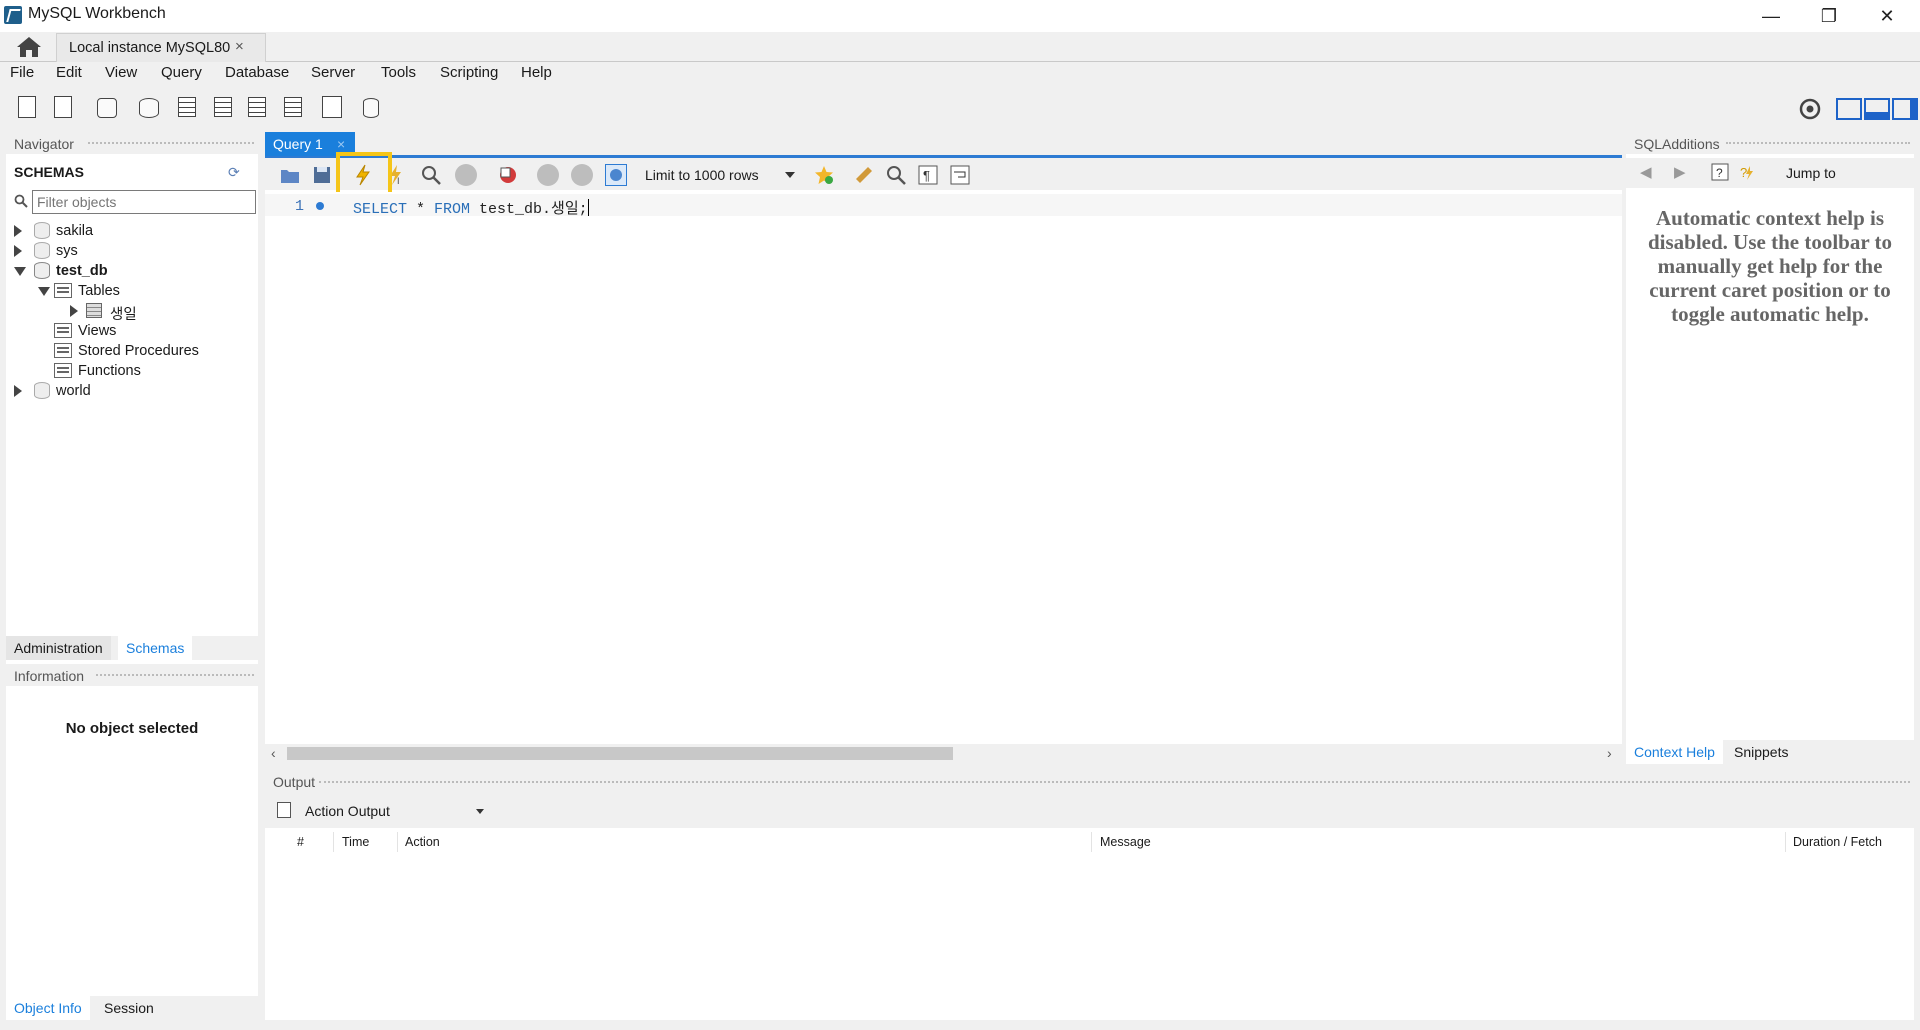  What do you see at coordinates (1810, 109) in the screenshot?
I see `settings-gear-icon` at bounding box center [1810, 109].